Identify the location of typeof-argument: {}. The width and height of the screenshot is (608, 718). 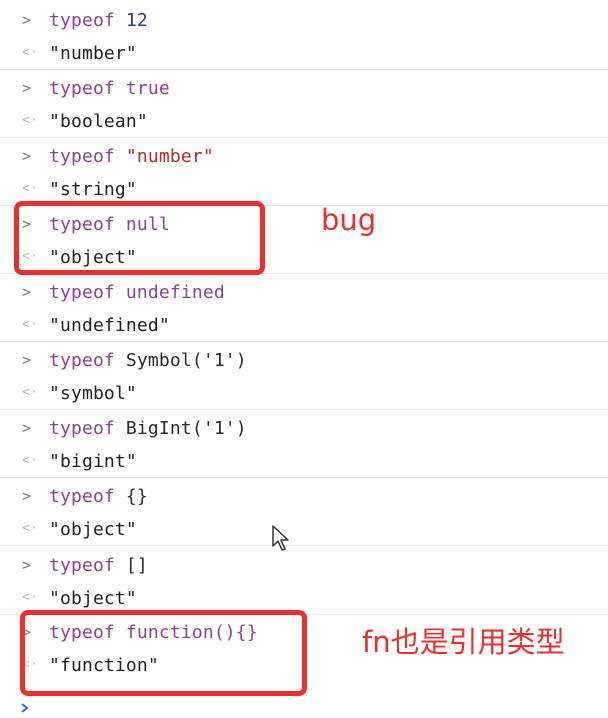
(136, 496).